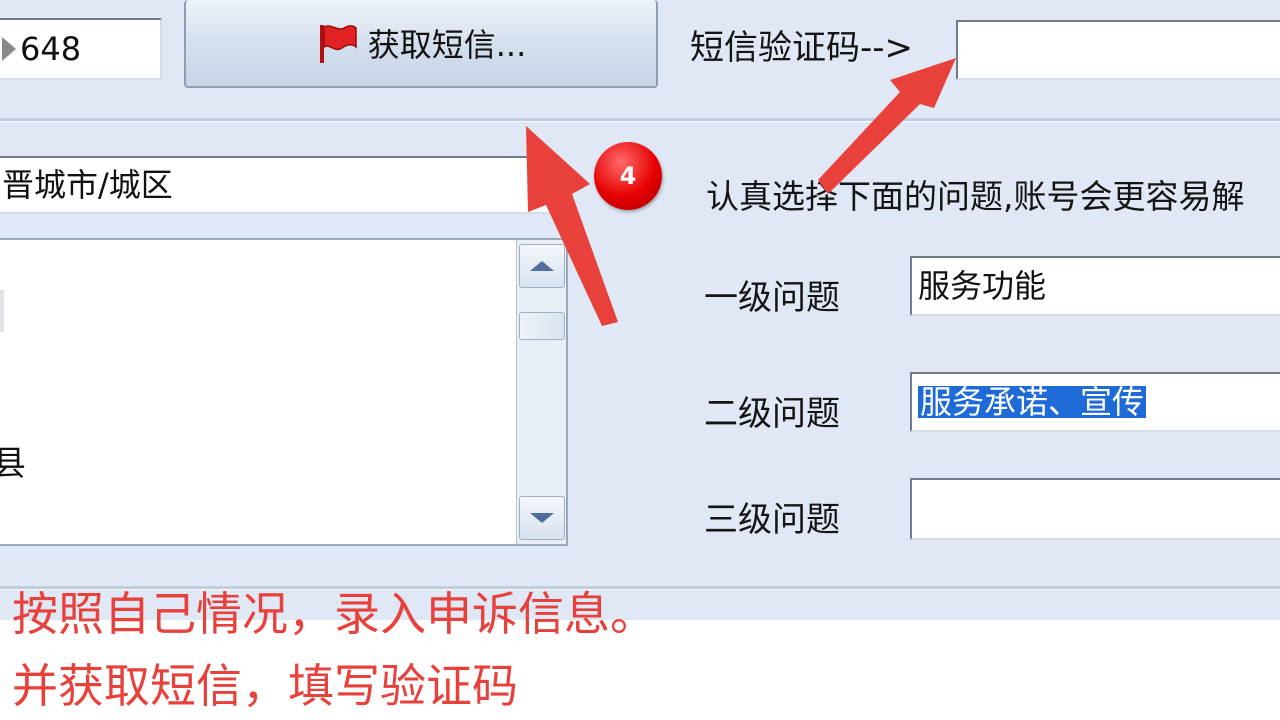 This screenshot has height=720, width=1280. I want to click on chevron-up-icon, so click(542, 266).